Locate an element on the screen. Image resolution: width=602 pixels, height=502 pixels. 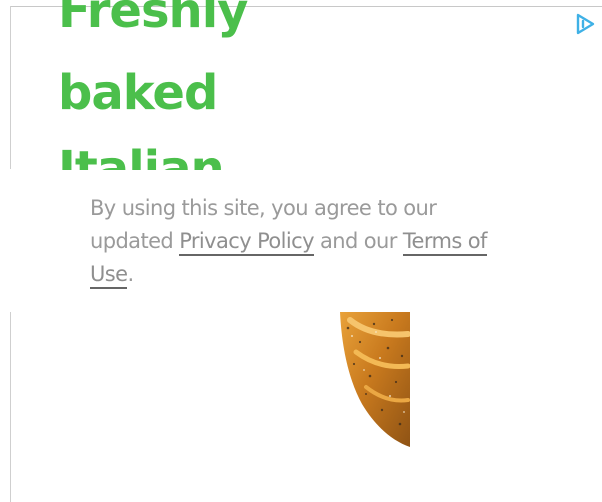
ad-headline-line-3: Italian is located at coordinates (141, 155).